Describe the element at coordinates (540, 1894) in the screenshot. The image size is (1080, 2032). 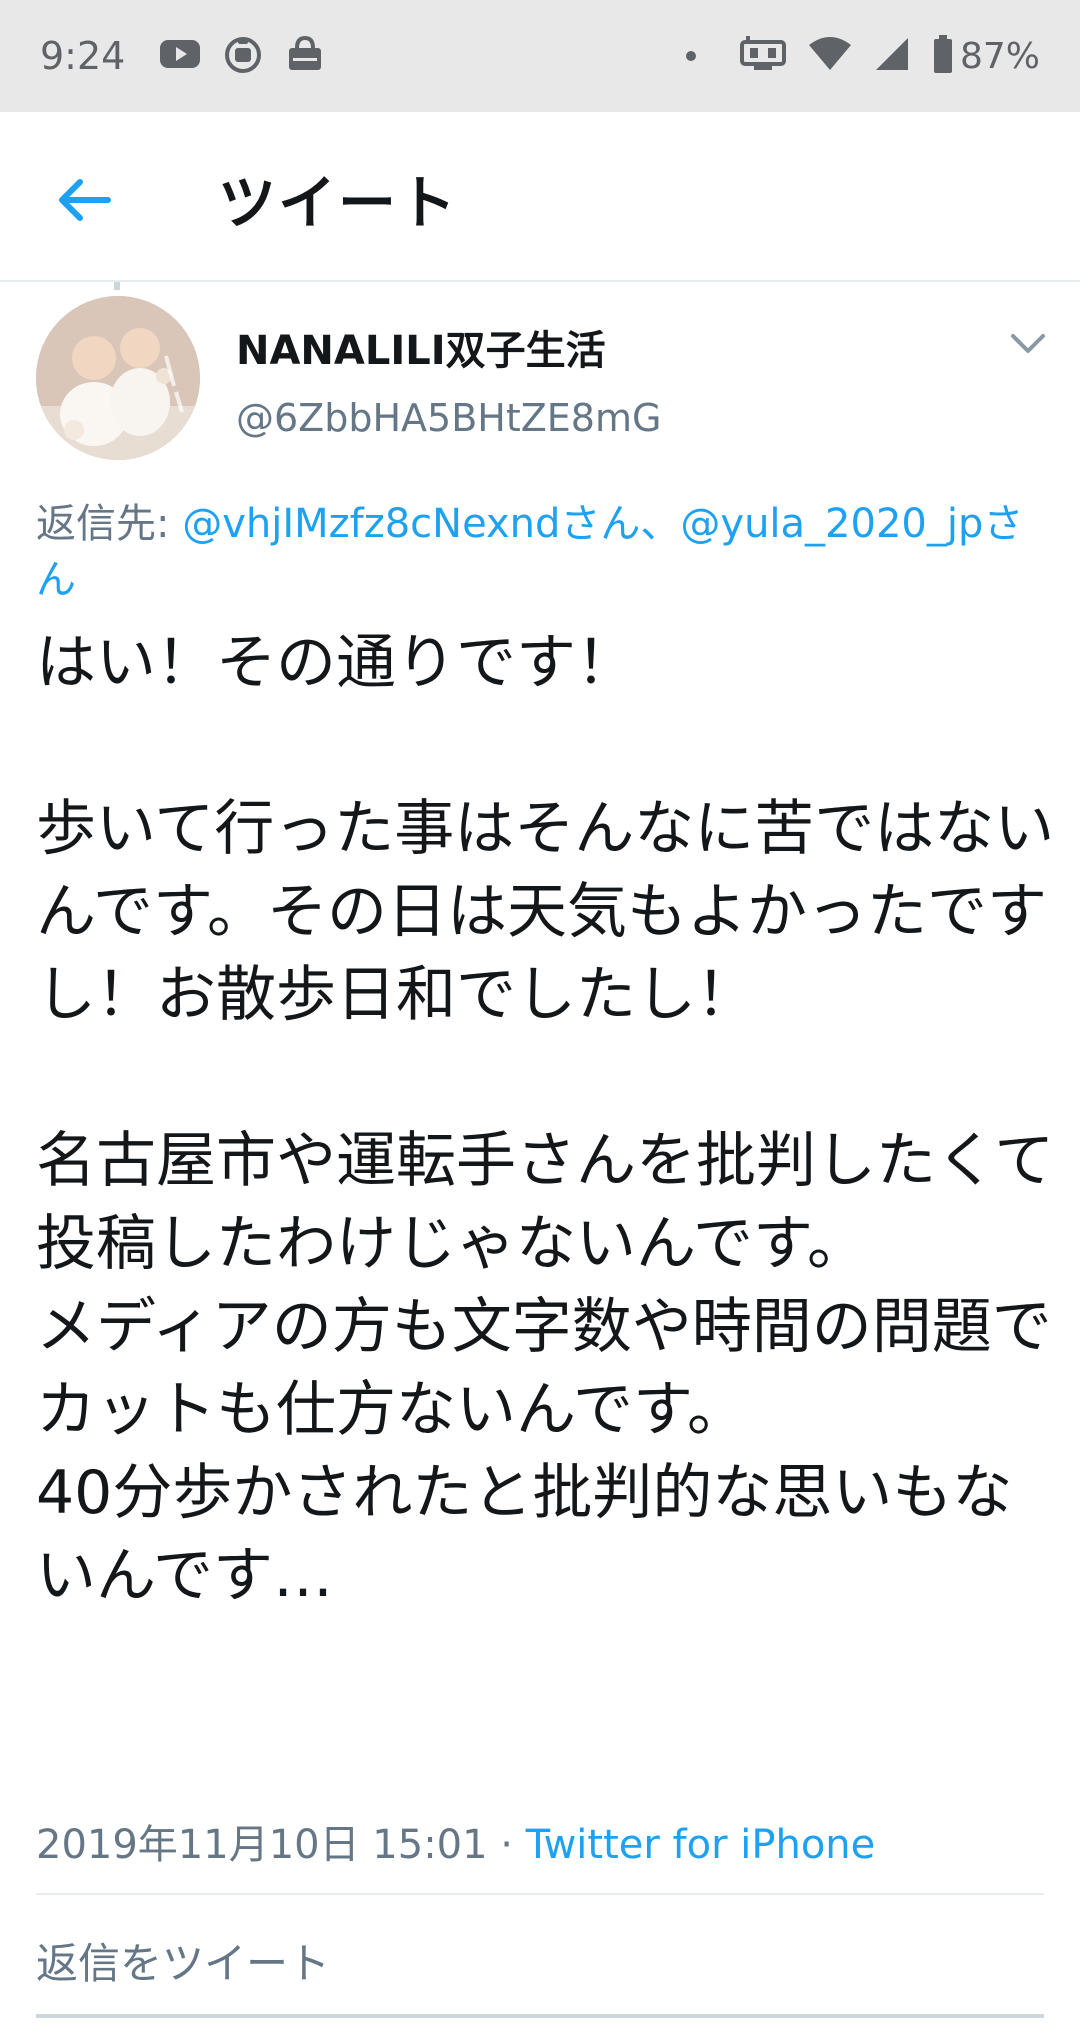
I see `divider` at that location.